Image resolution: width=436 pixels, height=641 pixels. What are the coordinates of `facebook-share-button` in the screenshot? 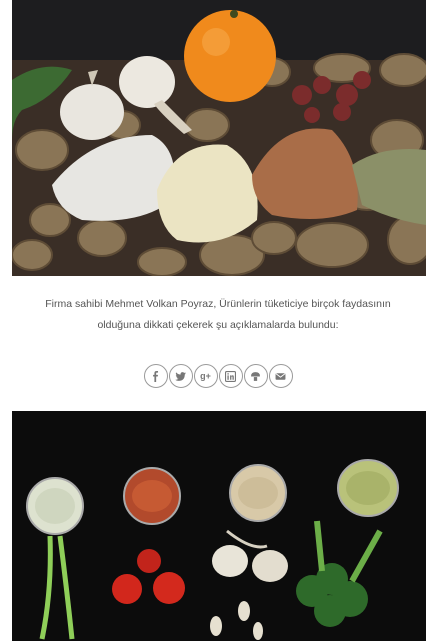 It's located at (155, 376).